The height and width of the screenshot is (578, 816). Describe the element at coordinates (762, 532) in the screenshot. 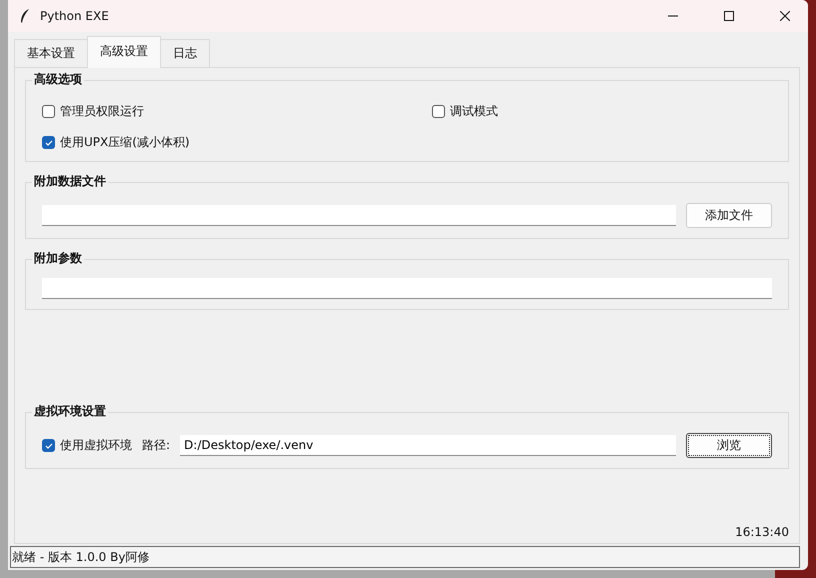

I see `clock-time: 16:13:40` at that location.